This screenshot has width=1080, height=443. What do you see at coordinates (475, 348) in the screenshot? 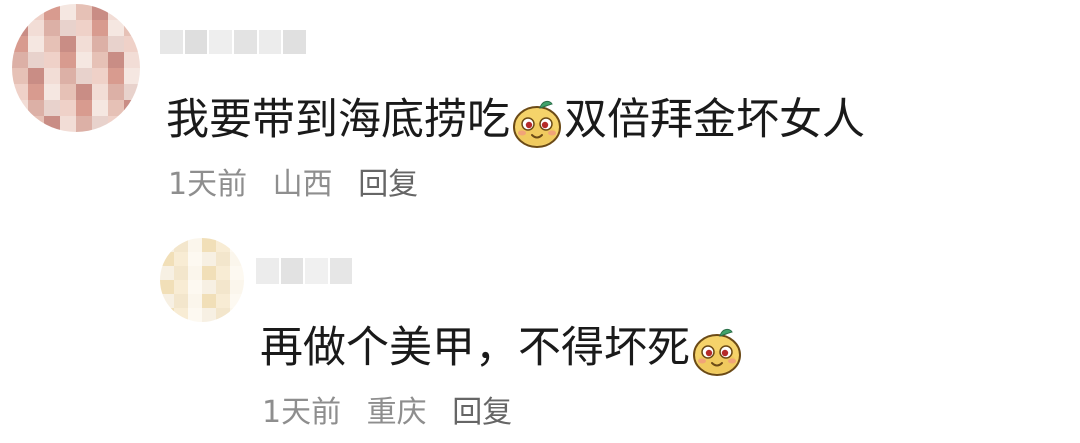
I see `comment-text-part: 再做个美甲，不得坏死` at bounding box center [475, 348].